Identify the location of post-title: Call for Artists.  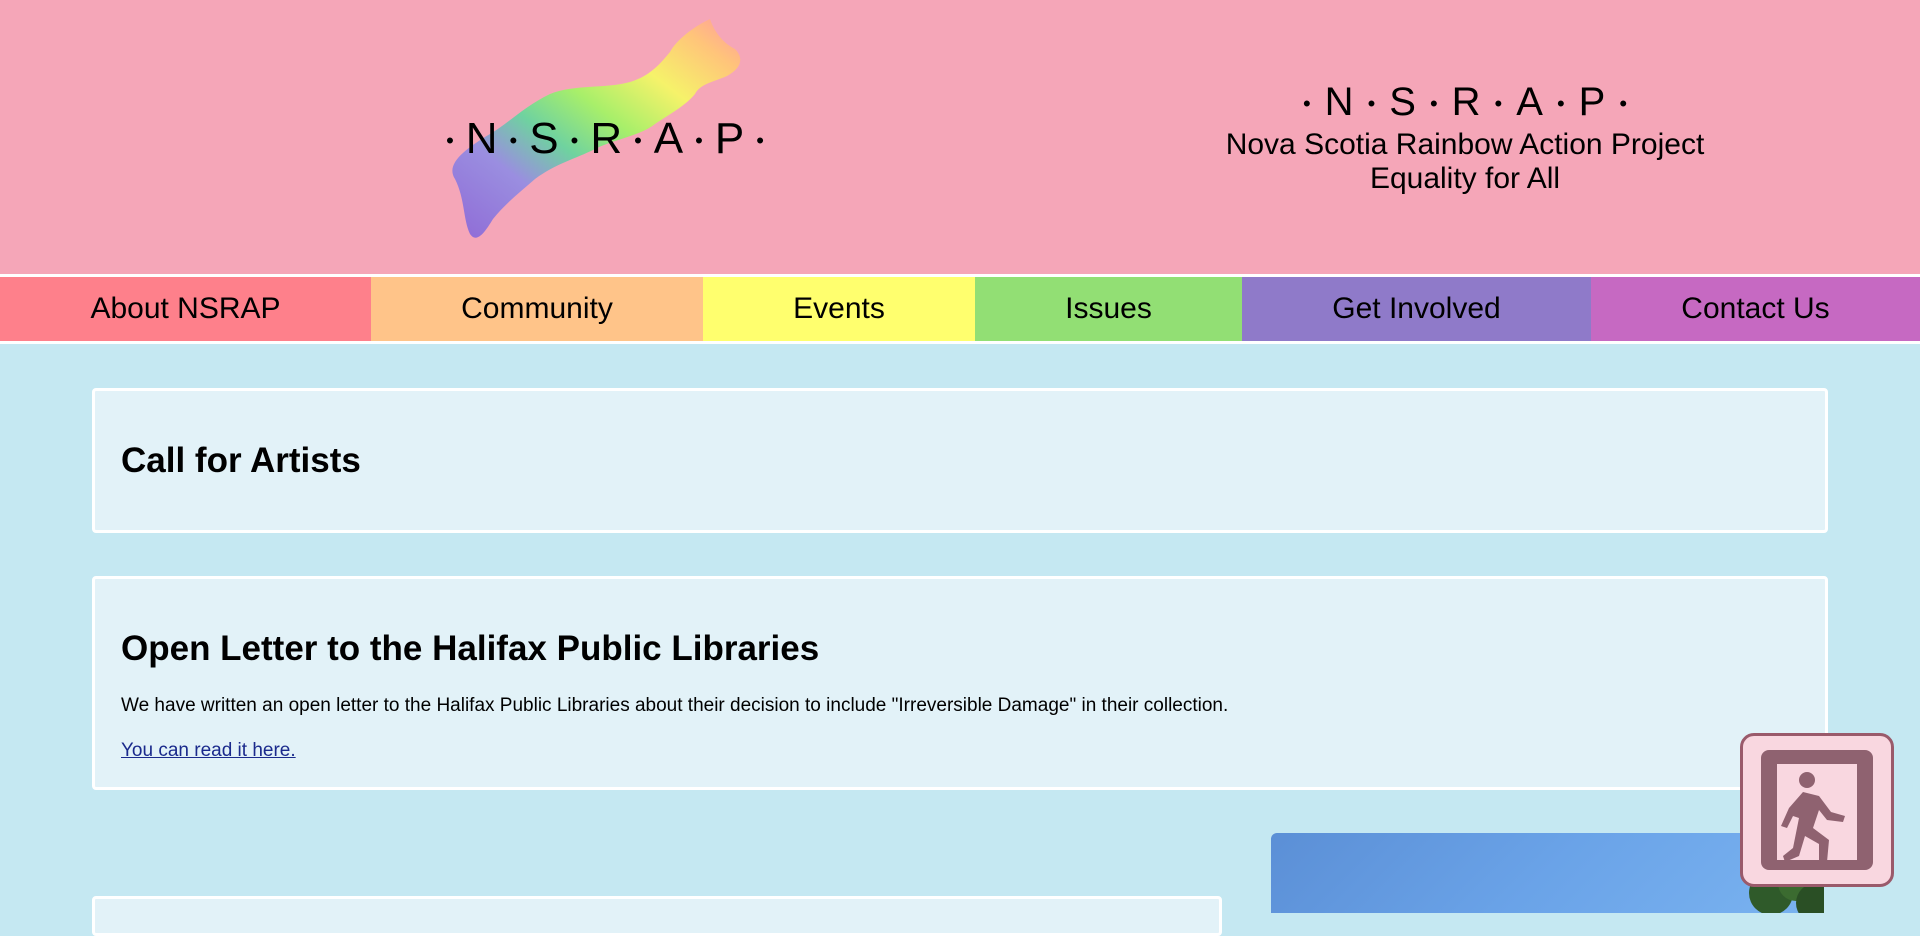
(241, 461).